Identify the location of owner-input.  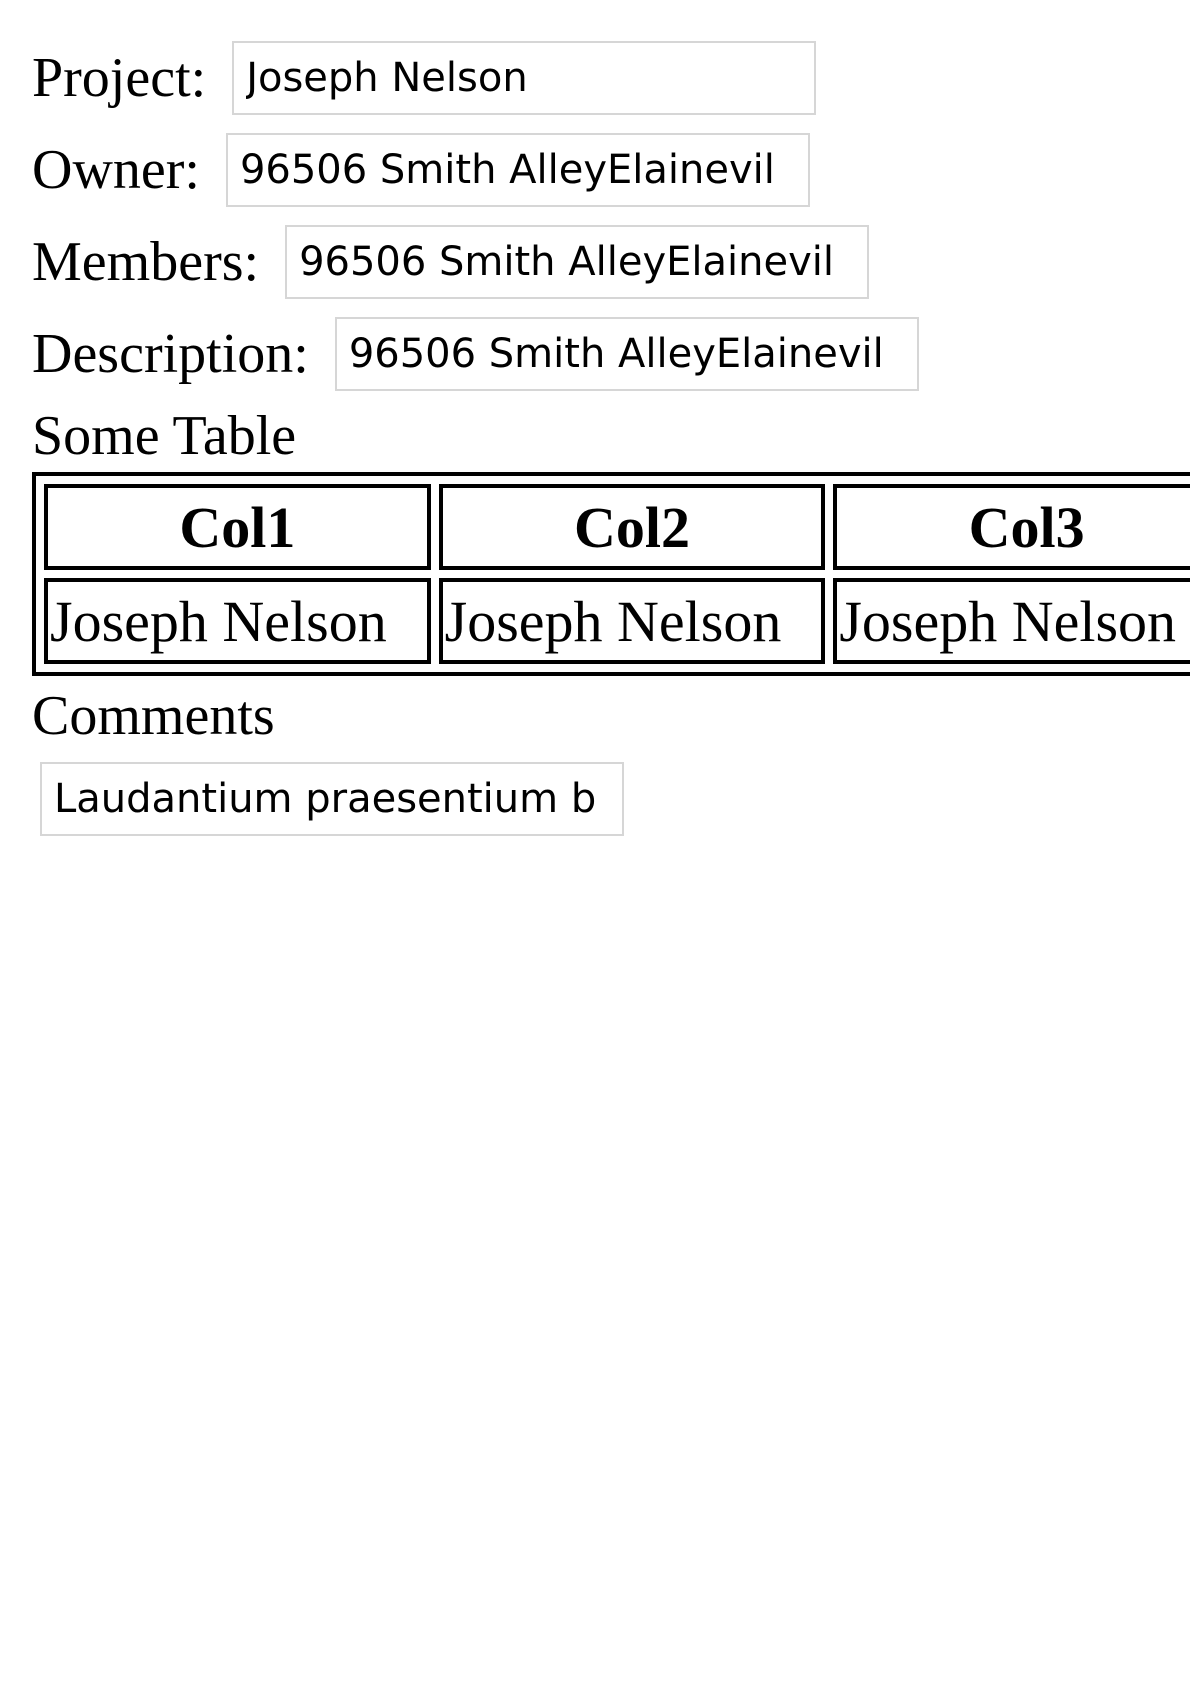
(517, 170).